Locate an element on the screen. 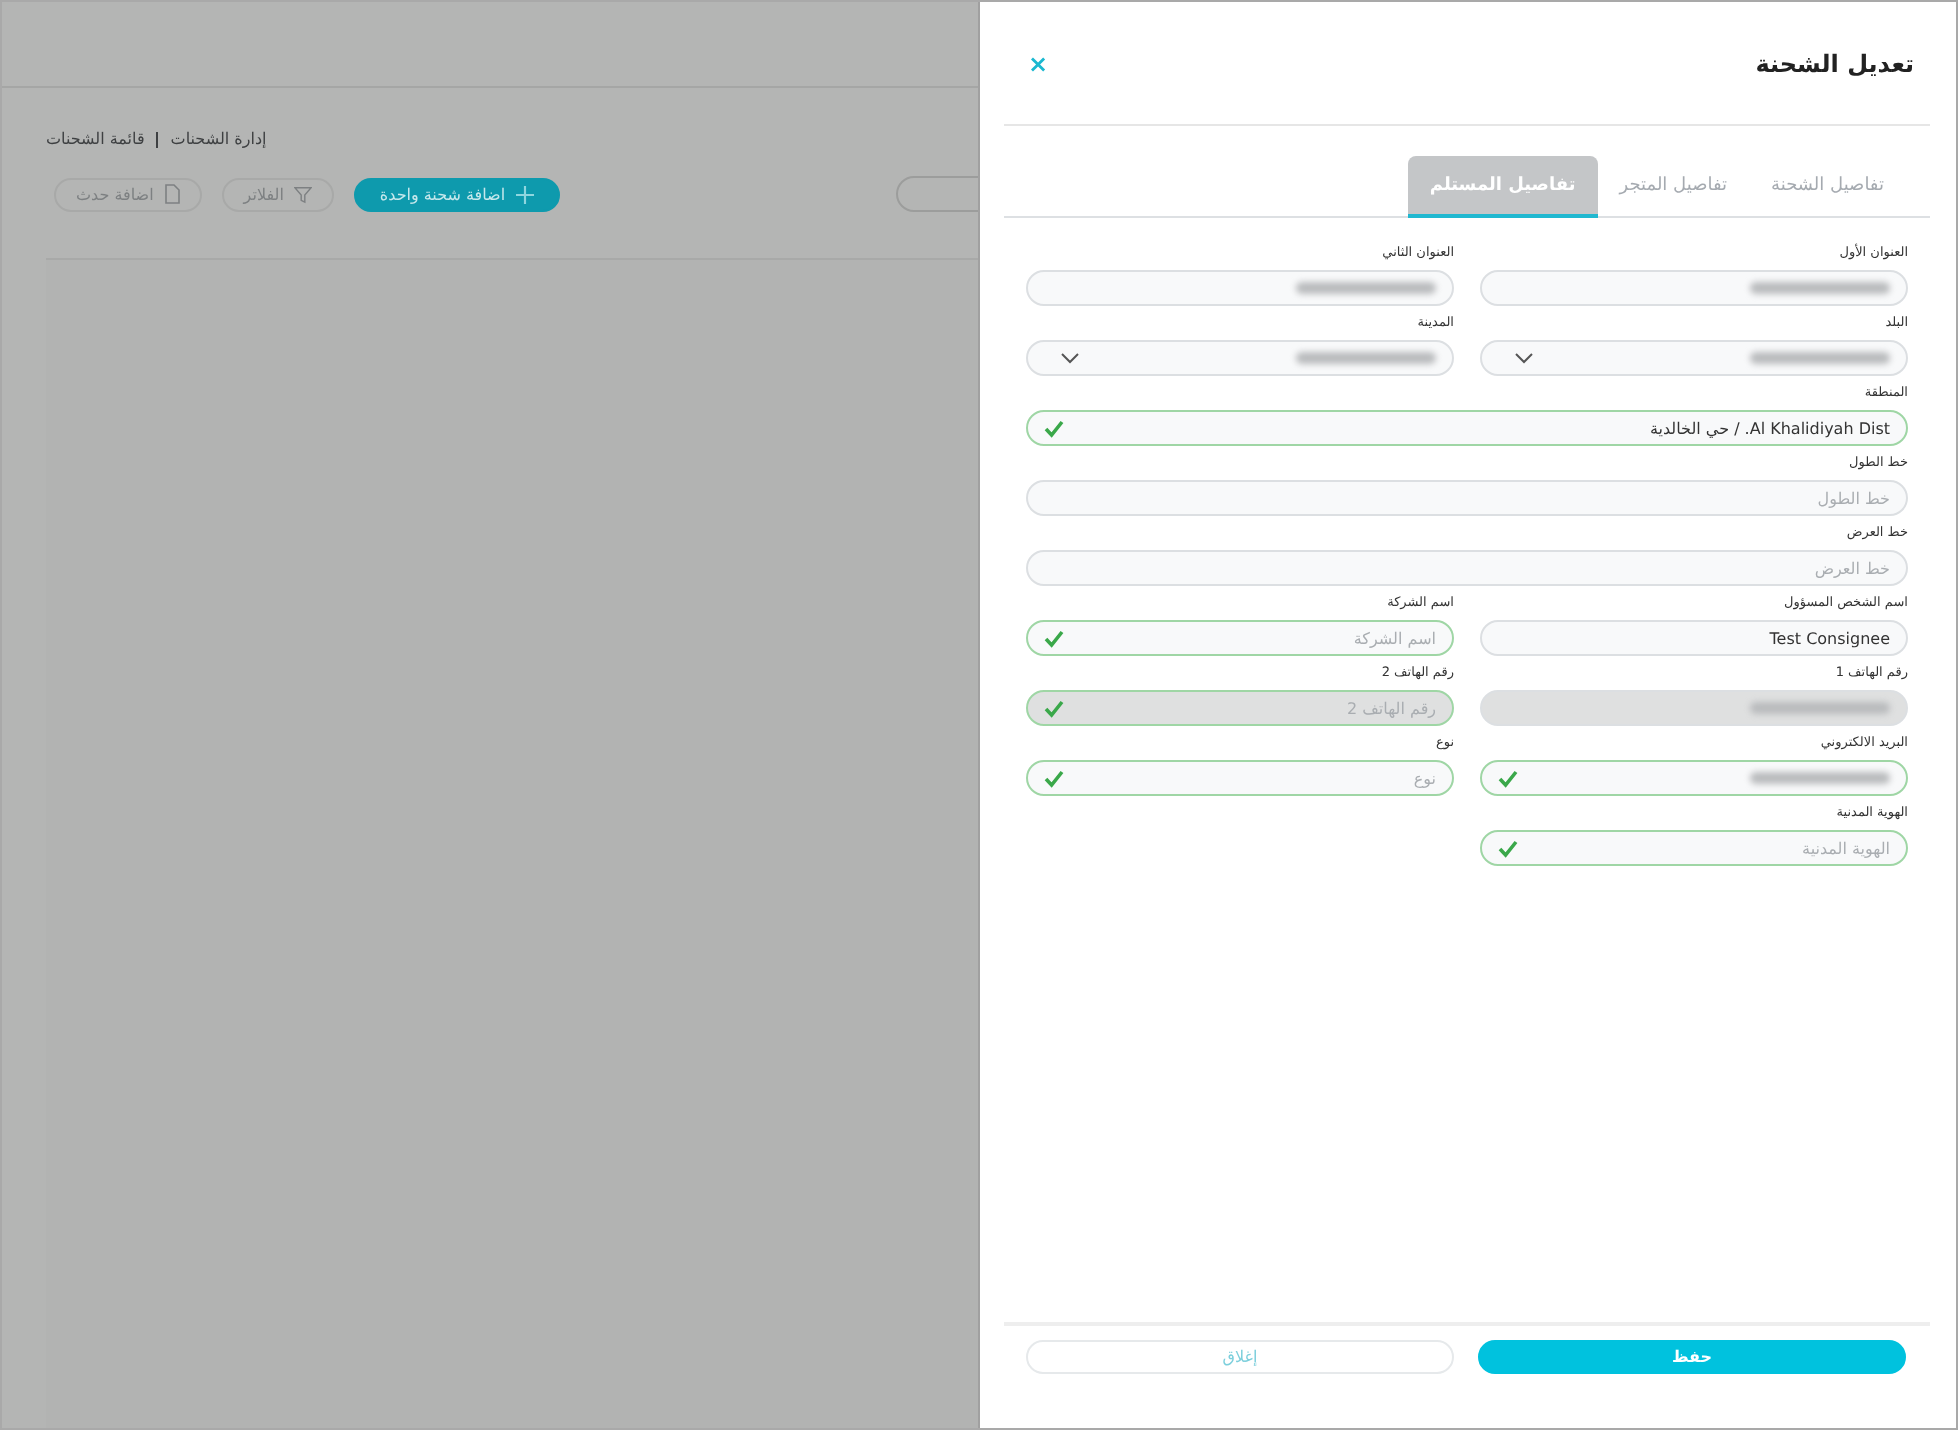 The height and width of the screenshot is (1430, 1958). placeholder-text: خط الطول is located at coordinates (1853, 498).